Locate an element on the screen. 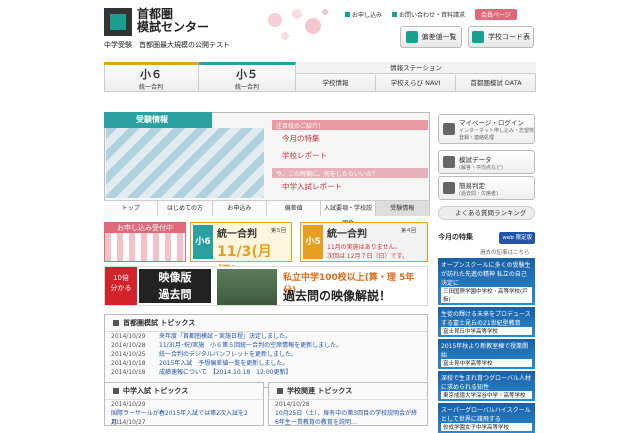  info-station: 情報ステーション 学校情報 学校えらび NAVI 首都圏模試 DATA is located at coordinates (416, 77).